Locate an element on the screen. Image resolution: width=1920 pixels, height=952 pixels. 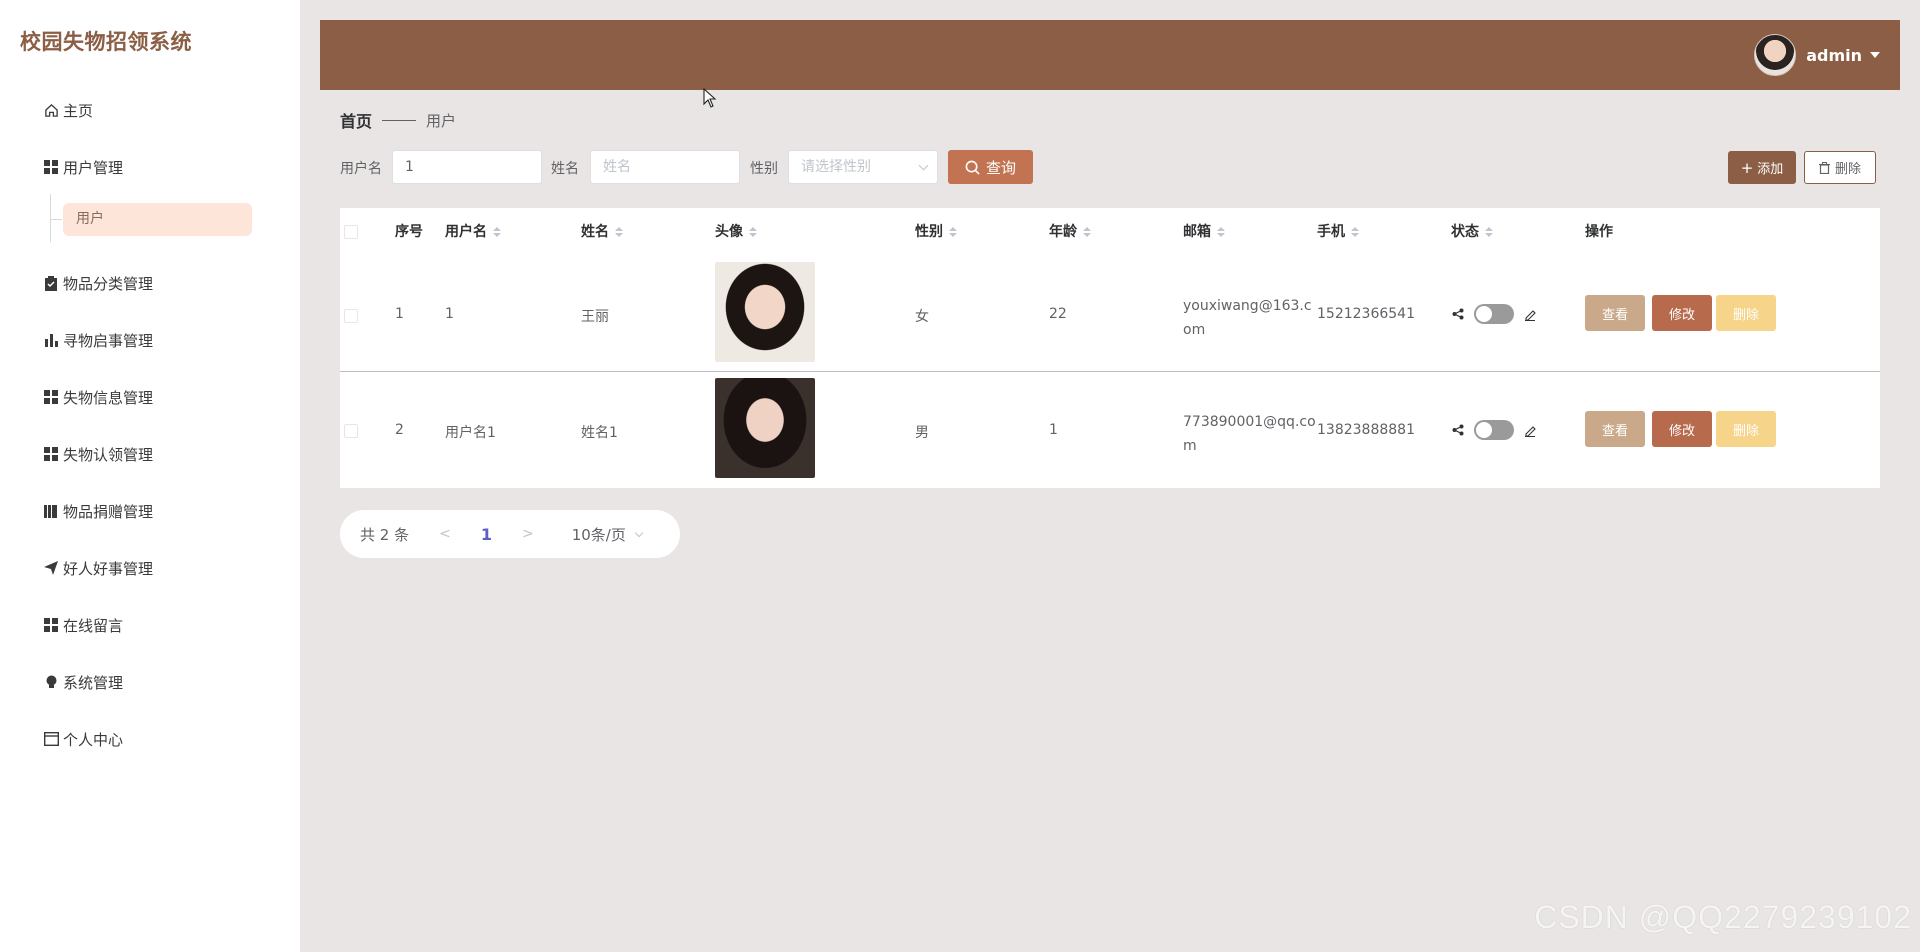
sidebar-item-user-management: 用户管理 is located at coordinates (83, 167).